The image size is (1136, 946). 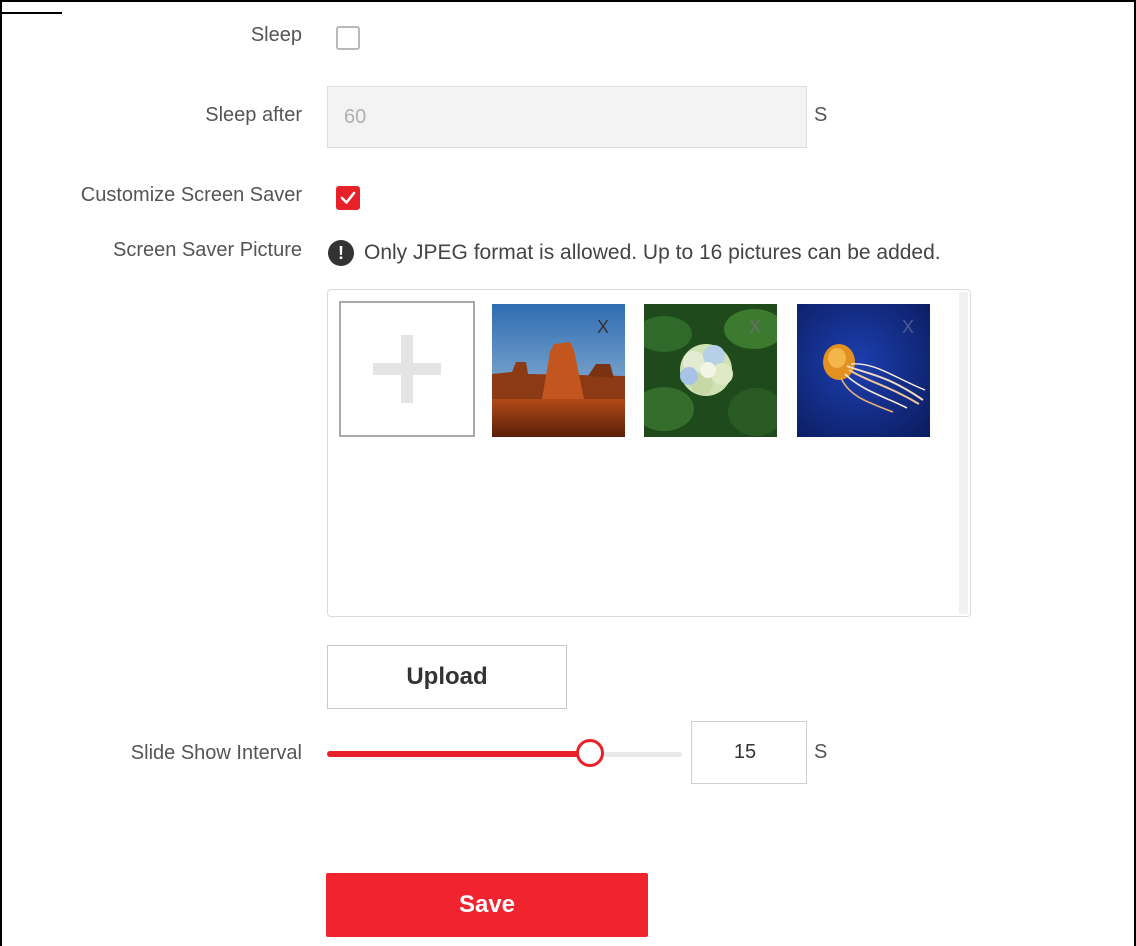 I want to click on picture-thumbnail-flower: X, so click(x=710, y=370).